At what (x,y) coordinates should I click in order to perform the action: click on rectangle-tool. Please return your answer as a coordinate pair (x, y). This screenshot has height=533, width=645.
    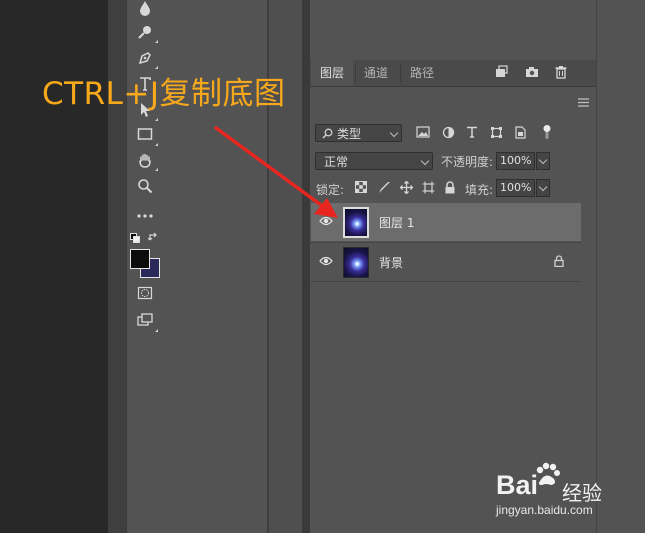
    Looking at the image, I should click on (146, 137).